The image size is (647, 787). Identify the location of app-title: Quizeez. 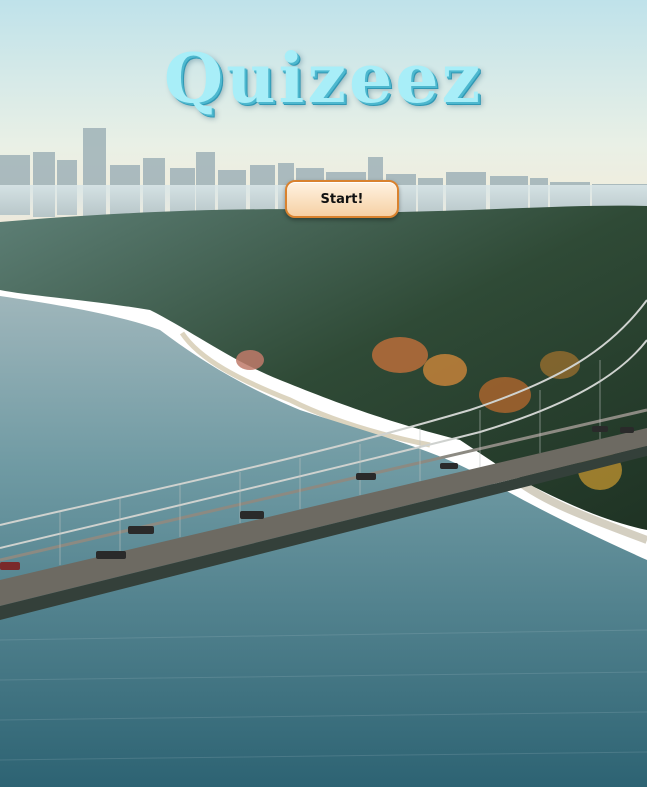
(323, 79).